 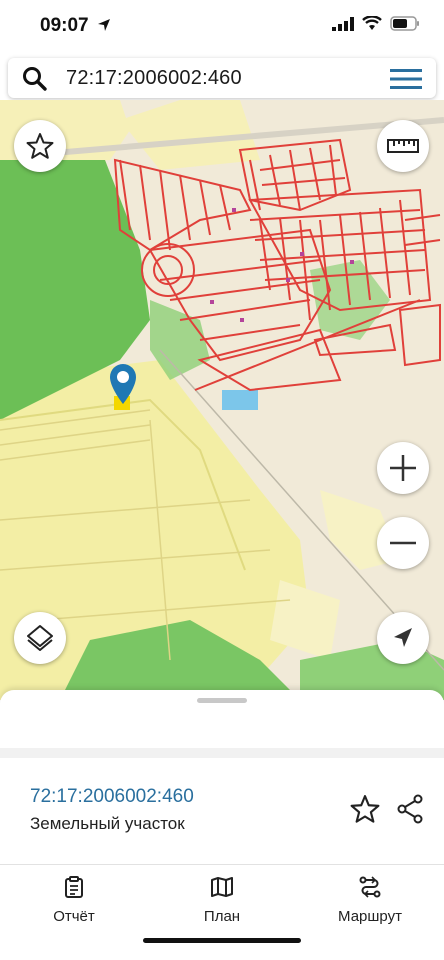 What do you see at coordinates (104, 25) in the screenshot?
I see `location-arrow-small-icon` at bounding box center [104, 25].